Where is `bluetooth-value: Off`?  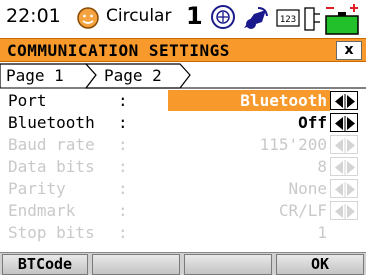 bluetooth-value: Off is located at coordinates (312, 122).